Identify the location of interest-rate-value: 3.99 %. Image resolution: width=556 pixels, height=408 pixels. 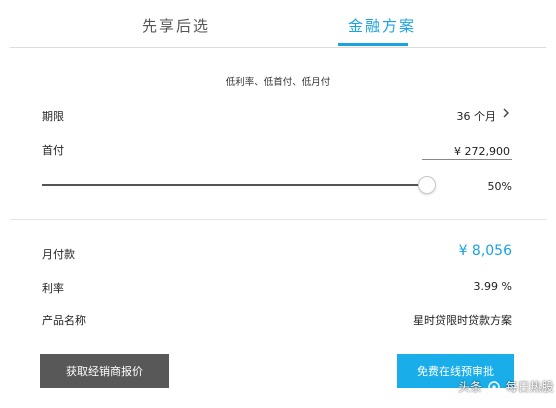
(492, 286).